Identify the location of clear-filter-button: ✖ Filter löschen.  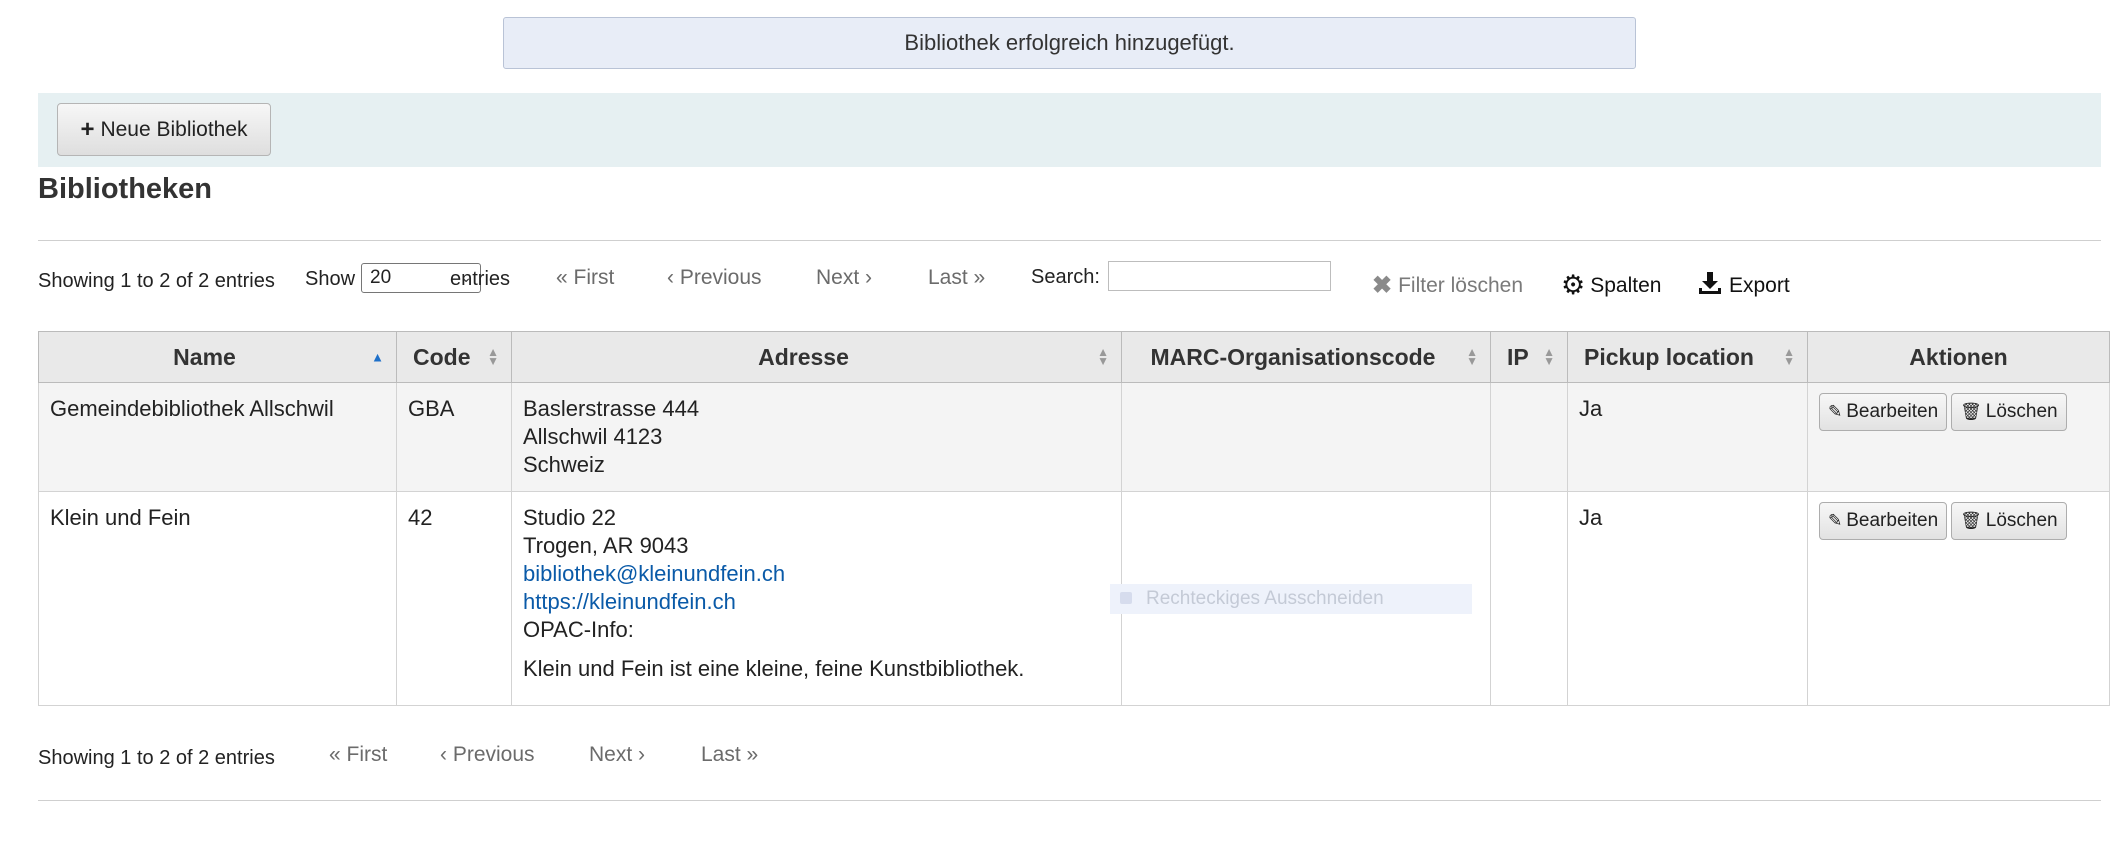
(1447, 285).